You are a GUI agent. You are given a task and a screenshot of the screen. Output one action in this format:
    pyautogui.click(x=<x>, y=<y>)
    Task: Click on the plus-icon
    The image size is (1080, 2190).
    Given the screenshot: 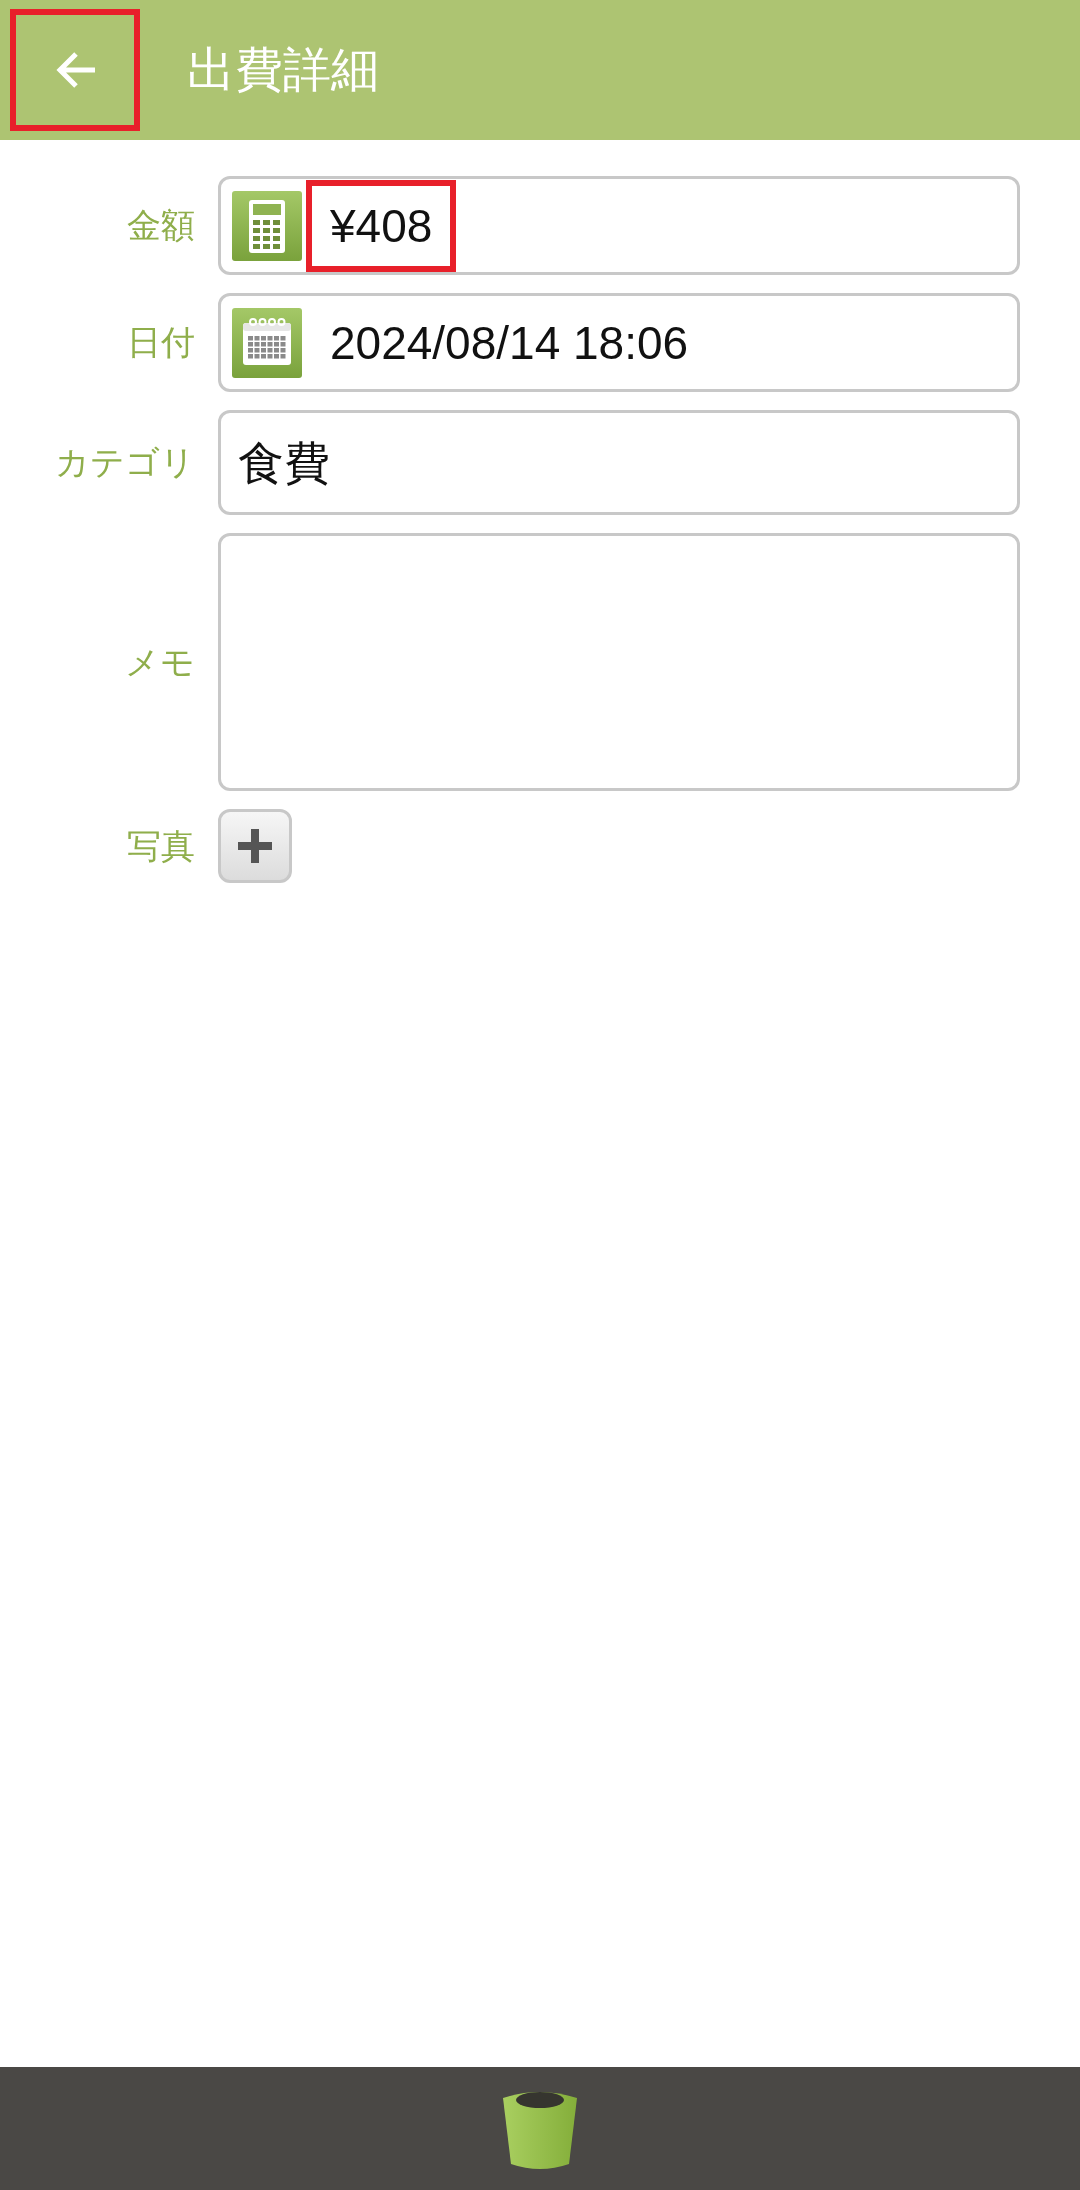 What is the action you would take?
    pyautogui.click(x=255, y=846)
    